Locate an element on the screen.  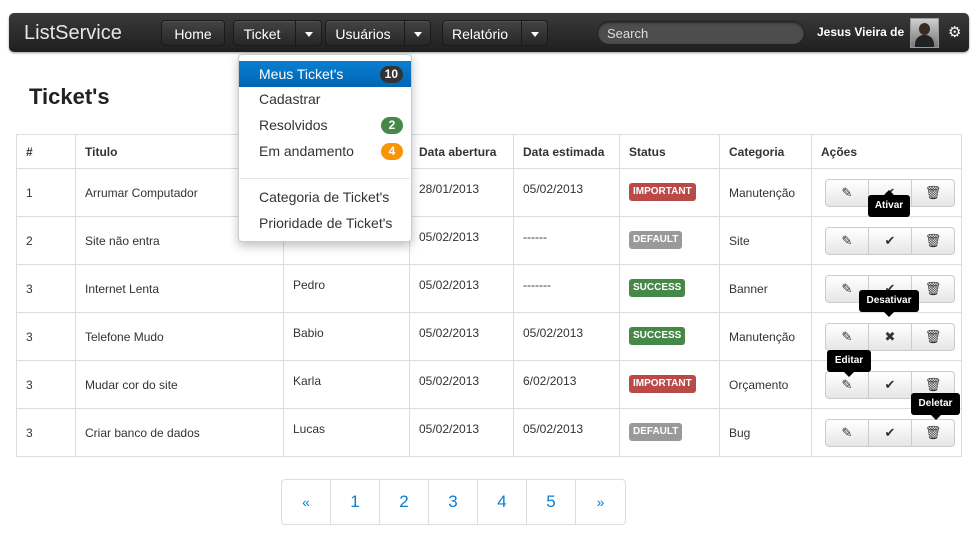
nav-home-button: Home is located at coordinates (193, 33).